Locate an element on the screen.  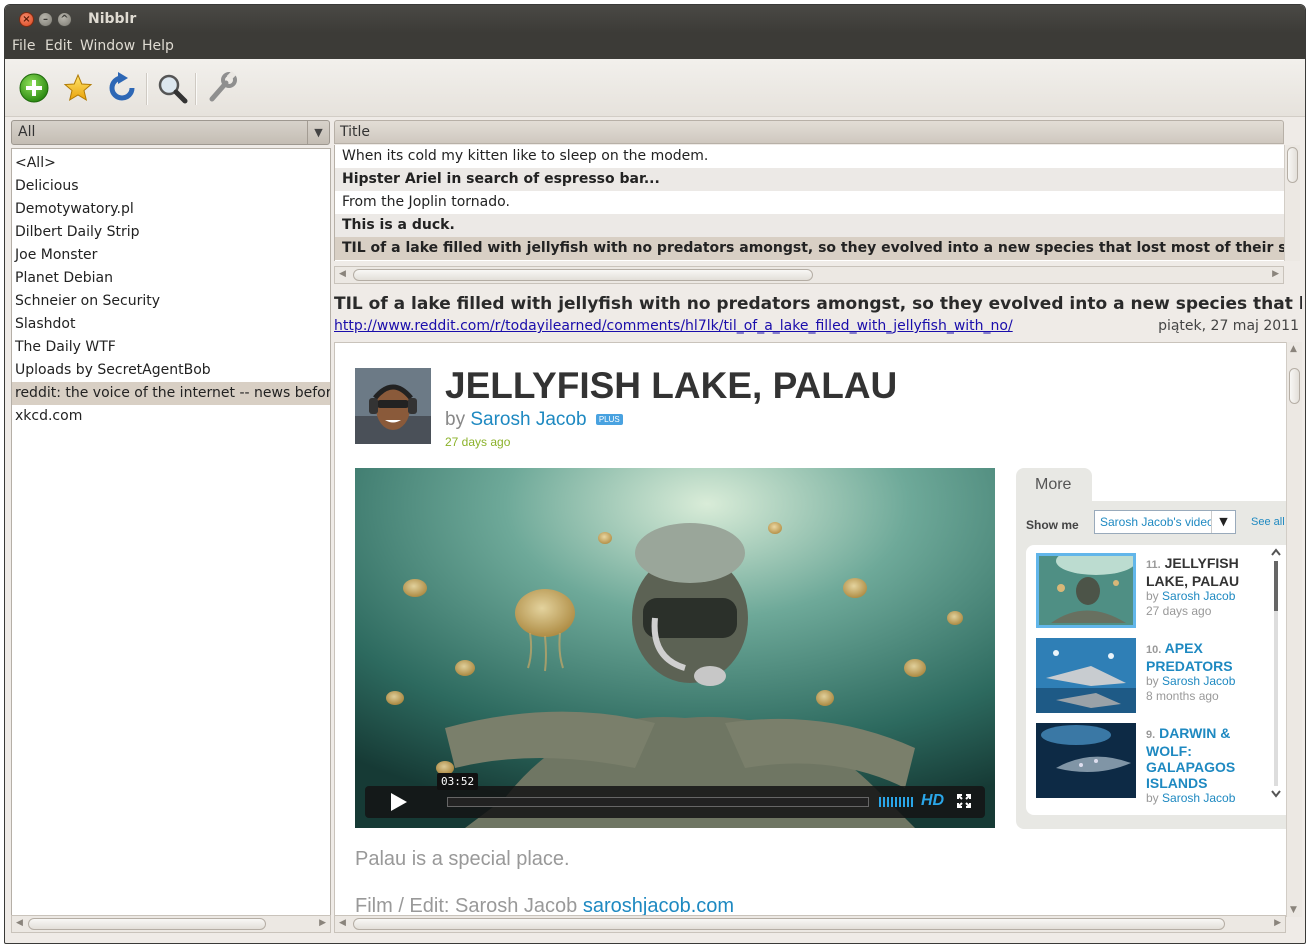
feed-item: Dilbert Daily Strip is located at coordinates (171, 232).